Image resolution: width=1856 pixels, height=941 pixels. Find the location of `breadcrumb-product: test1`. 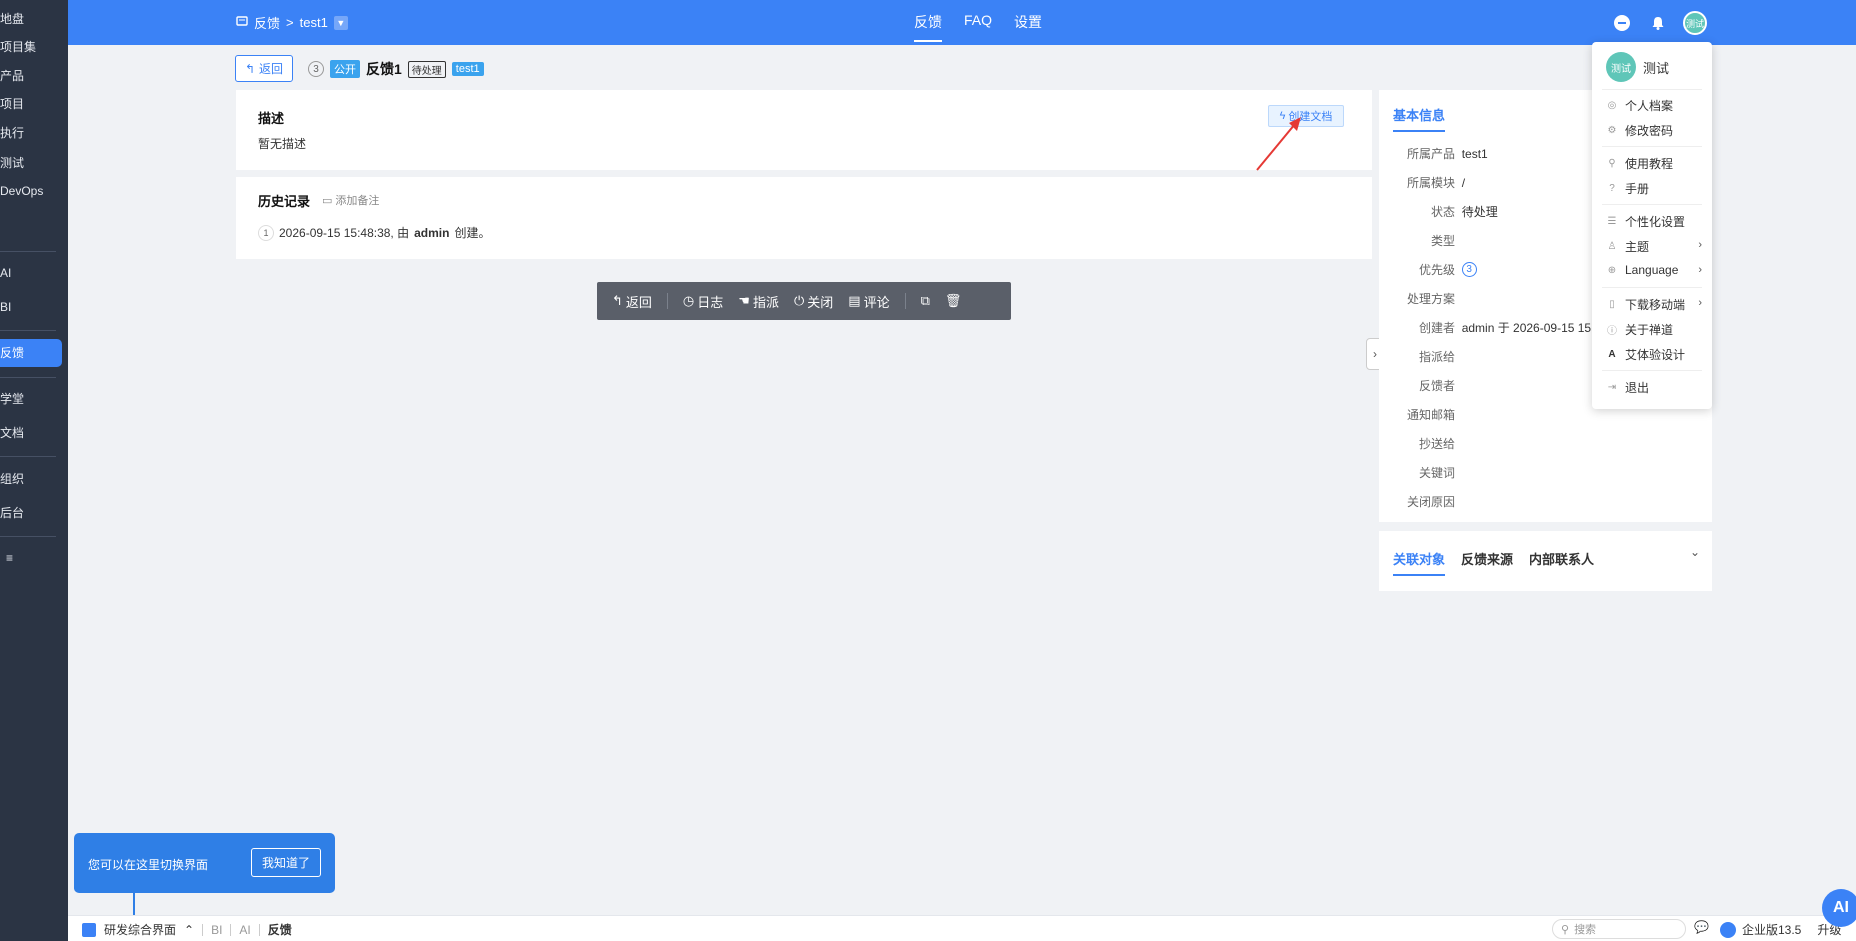

breadcrumb-product: test1 is located at coordinates (314, 22).